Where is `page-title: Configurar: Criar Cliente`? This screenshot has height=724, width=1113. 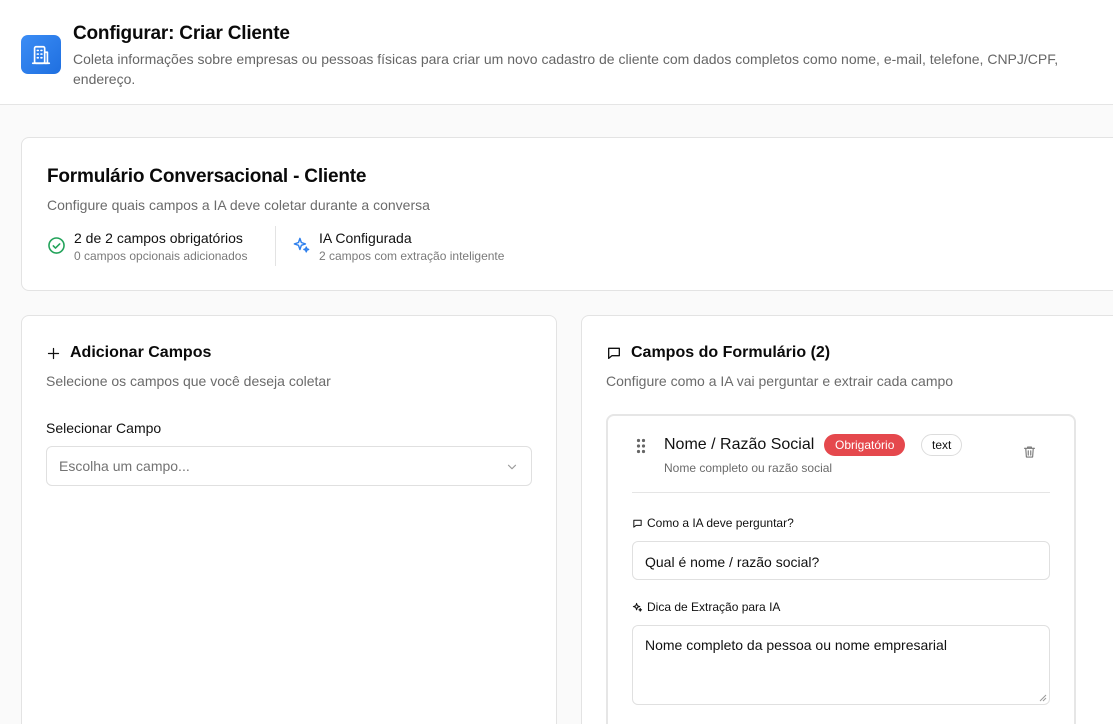
page-title: Configurar: Criar Cliente is located at coordinates (181, 33).